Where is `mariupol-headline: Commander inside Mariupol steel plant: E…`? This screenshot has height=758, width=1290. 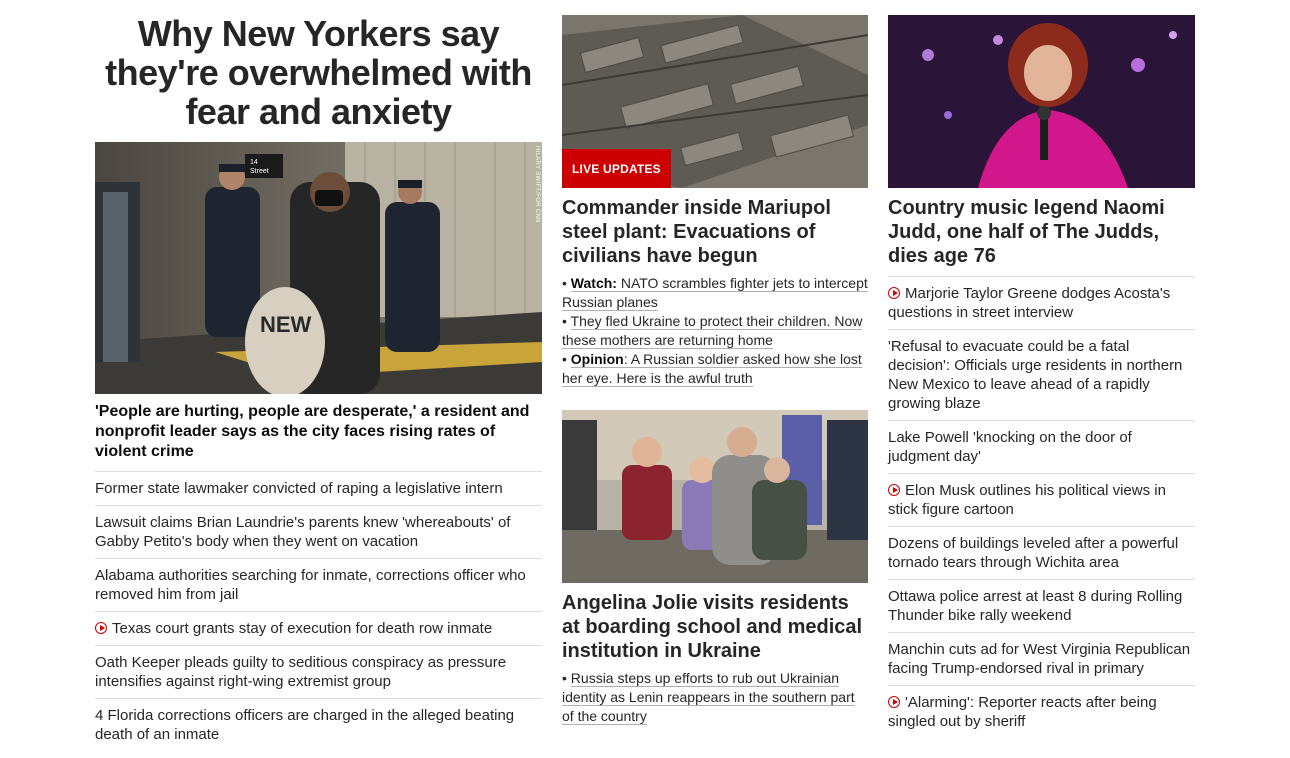 mariupol-headline: Commander inside Mariupol steel plant: E… is located at coordinates (715, 232).